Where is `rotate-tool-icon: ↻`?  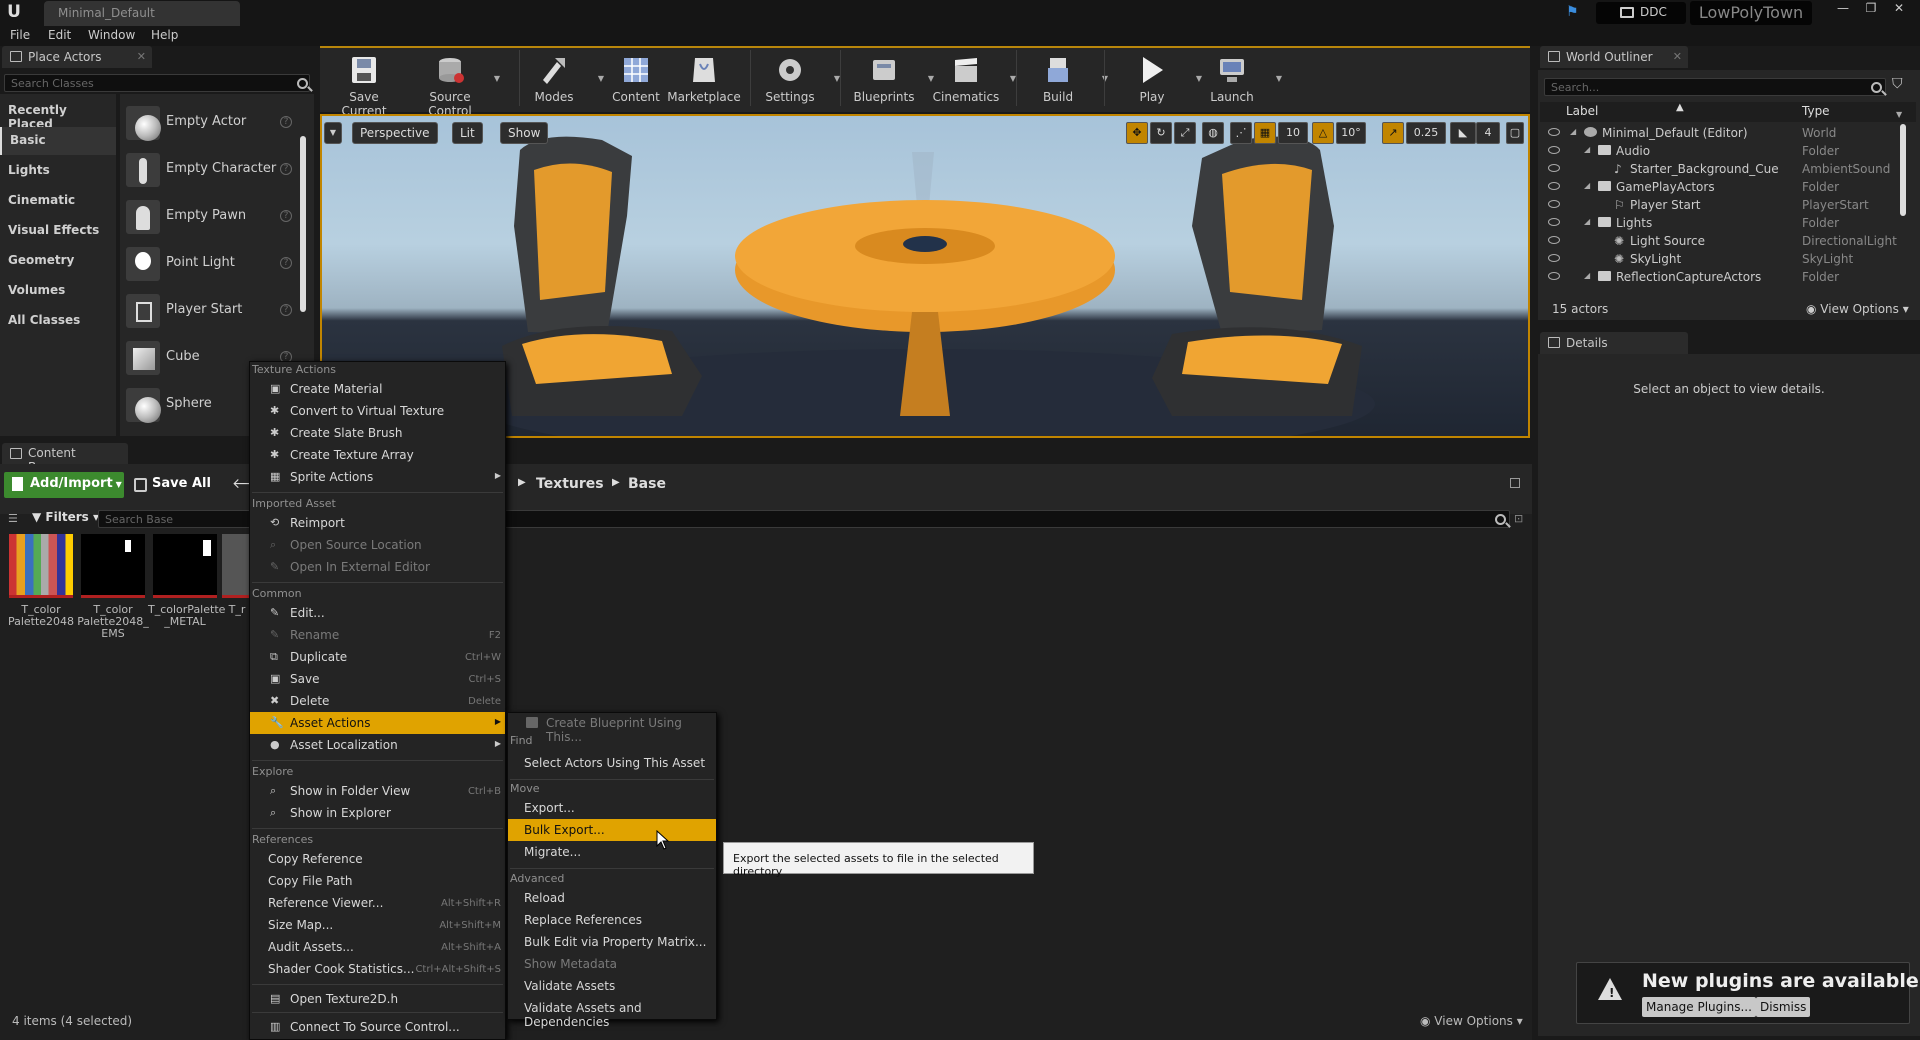
rotate-tool-icon: ↻ is located at coordinates (1161, 133).